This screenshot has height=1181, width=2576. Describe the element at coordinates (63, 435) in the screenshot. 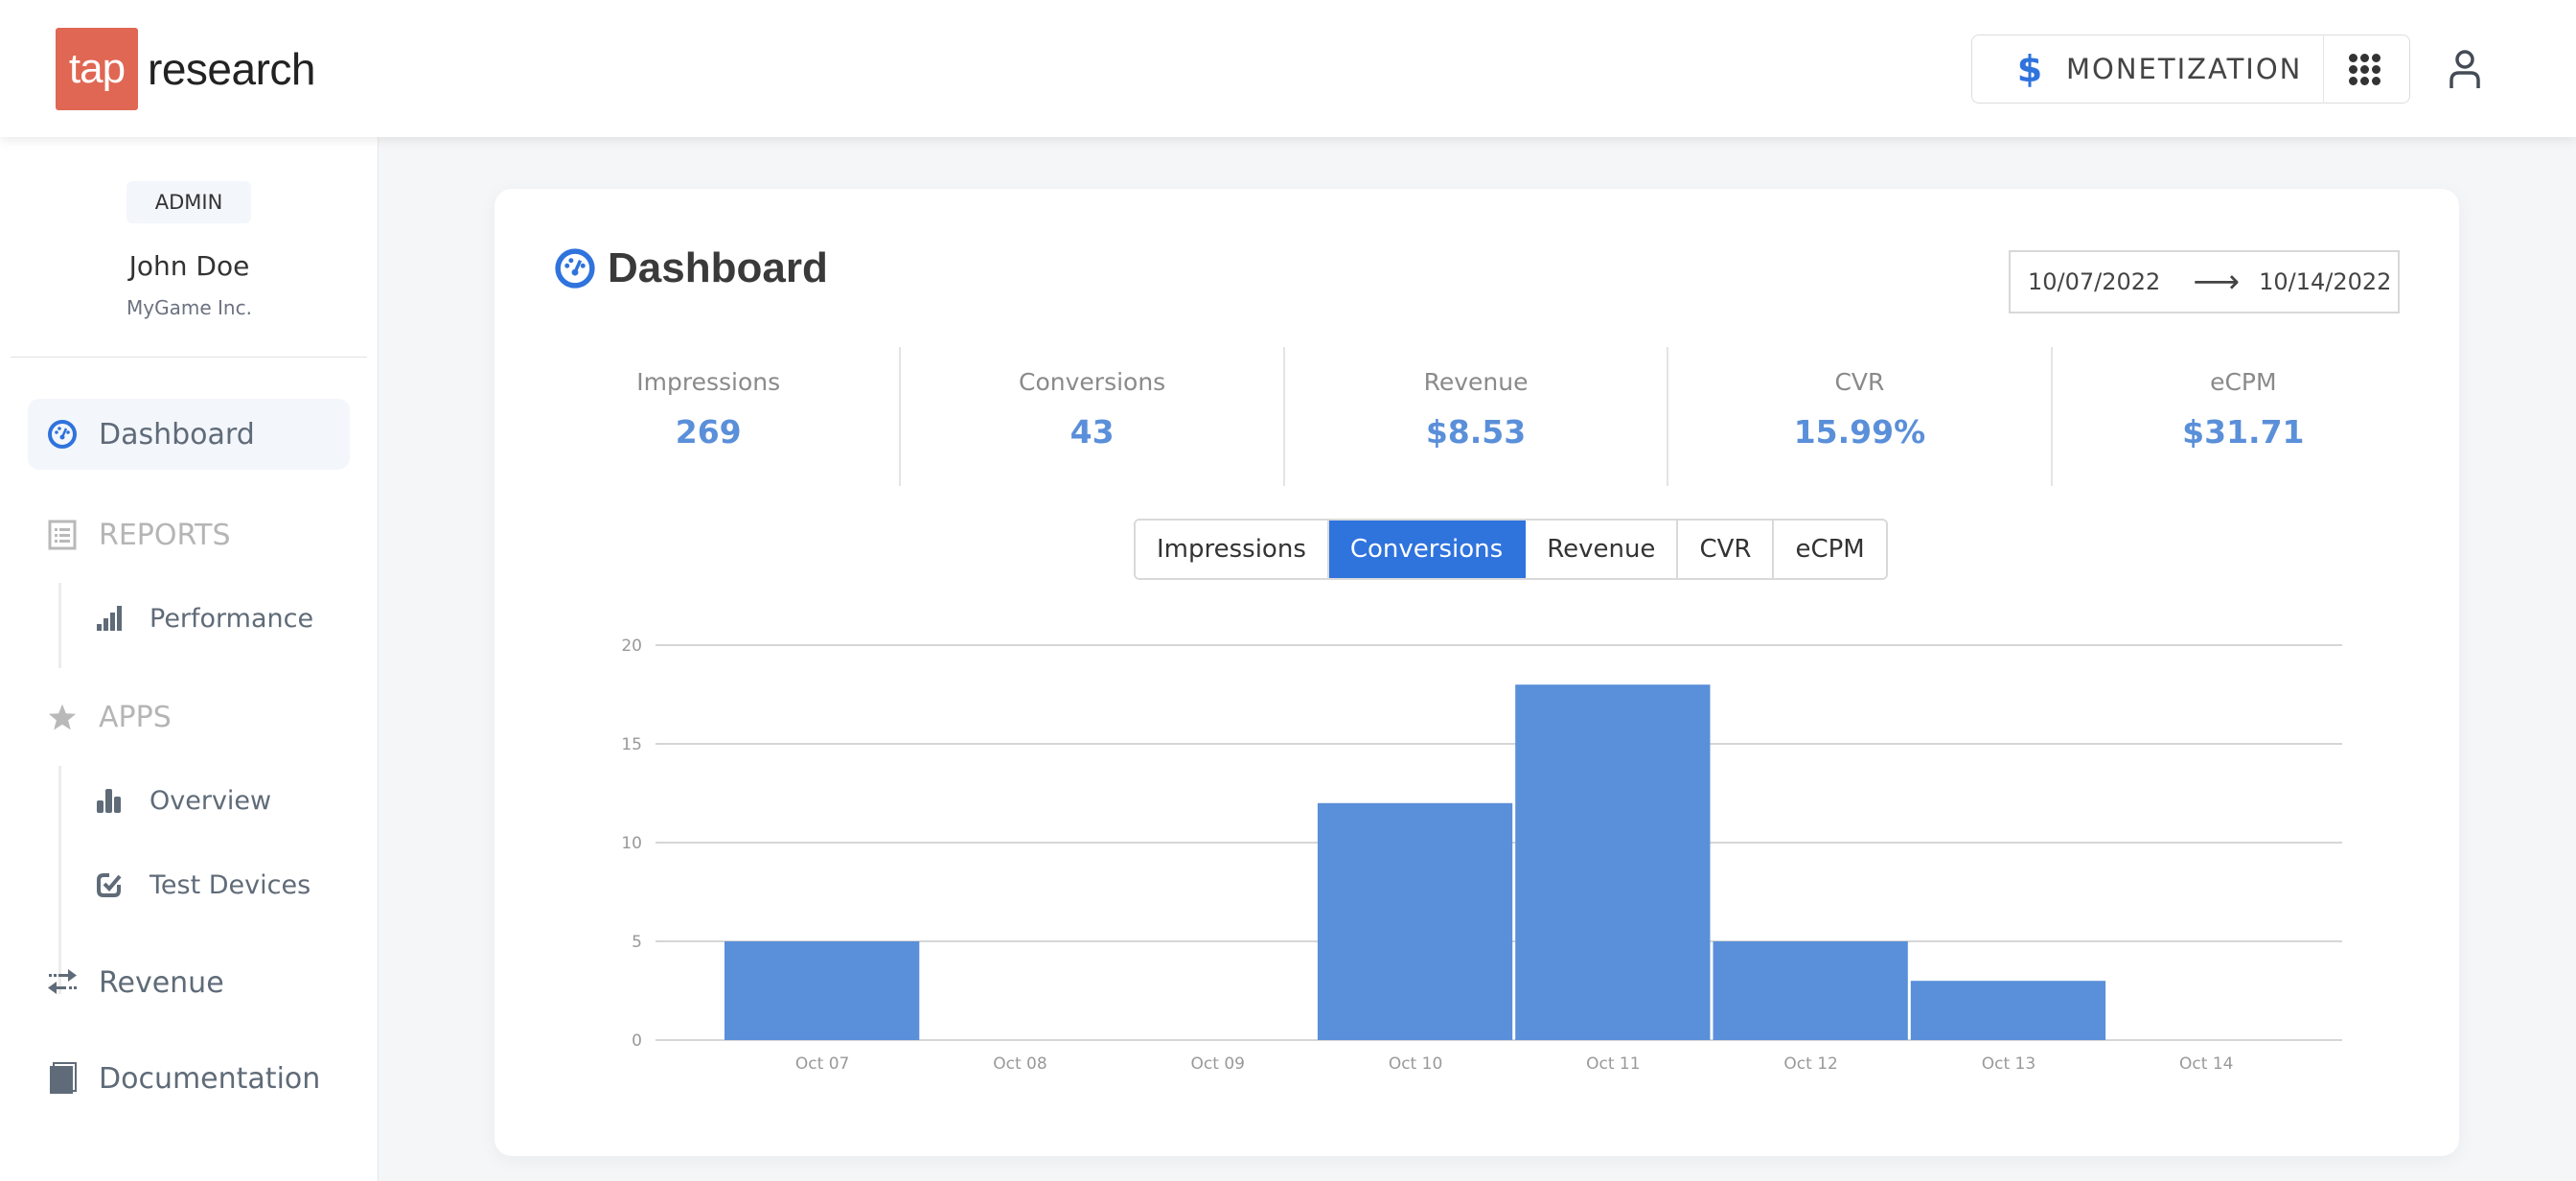

I see `dashboard-gauge-icon` at that location.